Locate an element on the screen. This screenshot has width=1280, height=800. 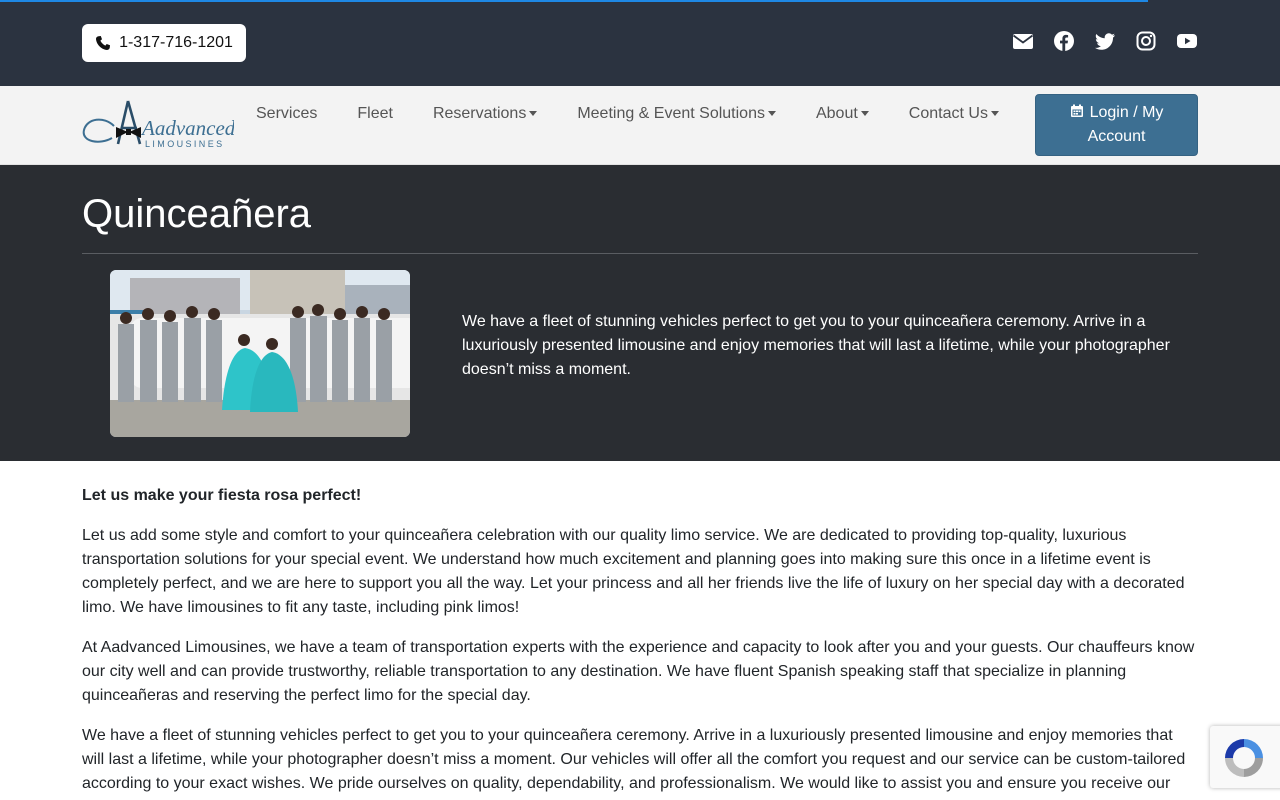
instagram-icon is located at coordinates (1146, 41).